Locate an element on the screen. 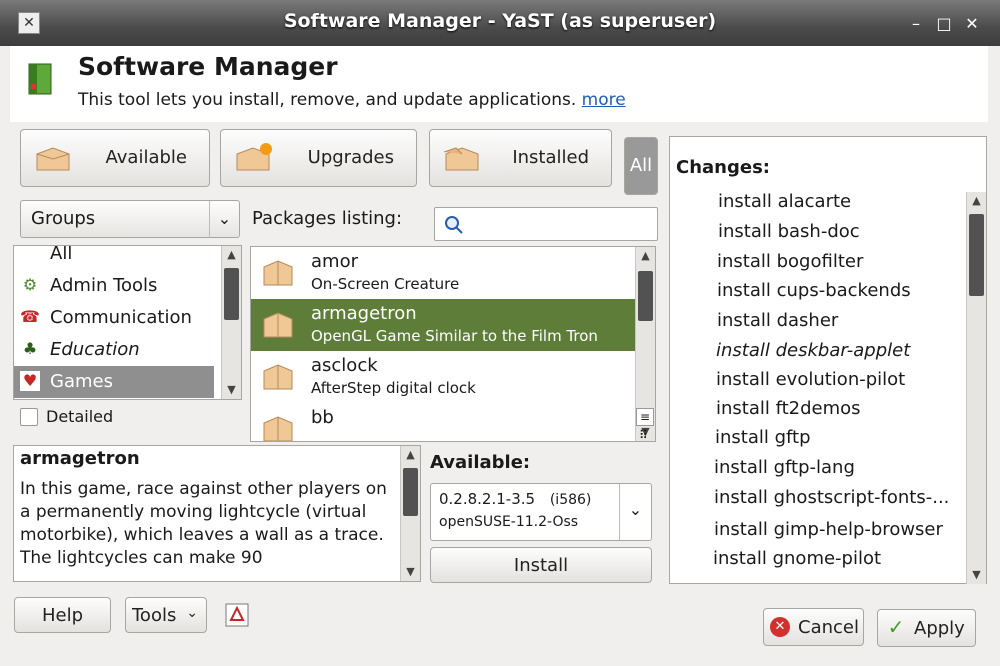  packages-listing-label: Packages listing: is located at coordinates (327, 218).